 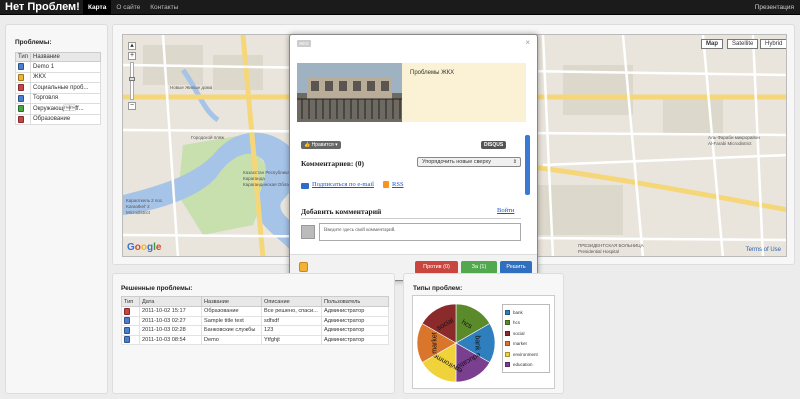 I want to click on login-link: Войти, so click(x=505, y=210).